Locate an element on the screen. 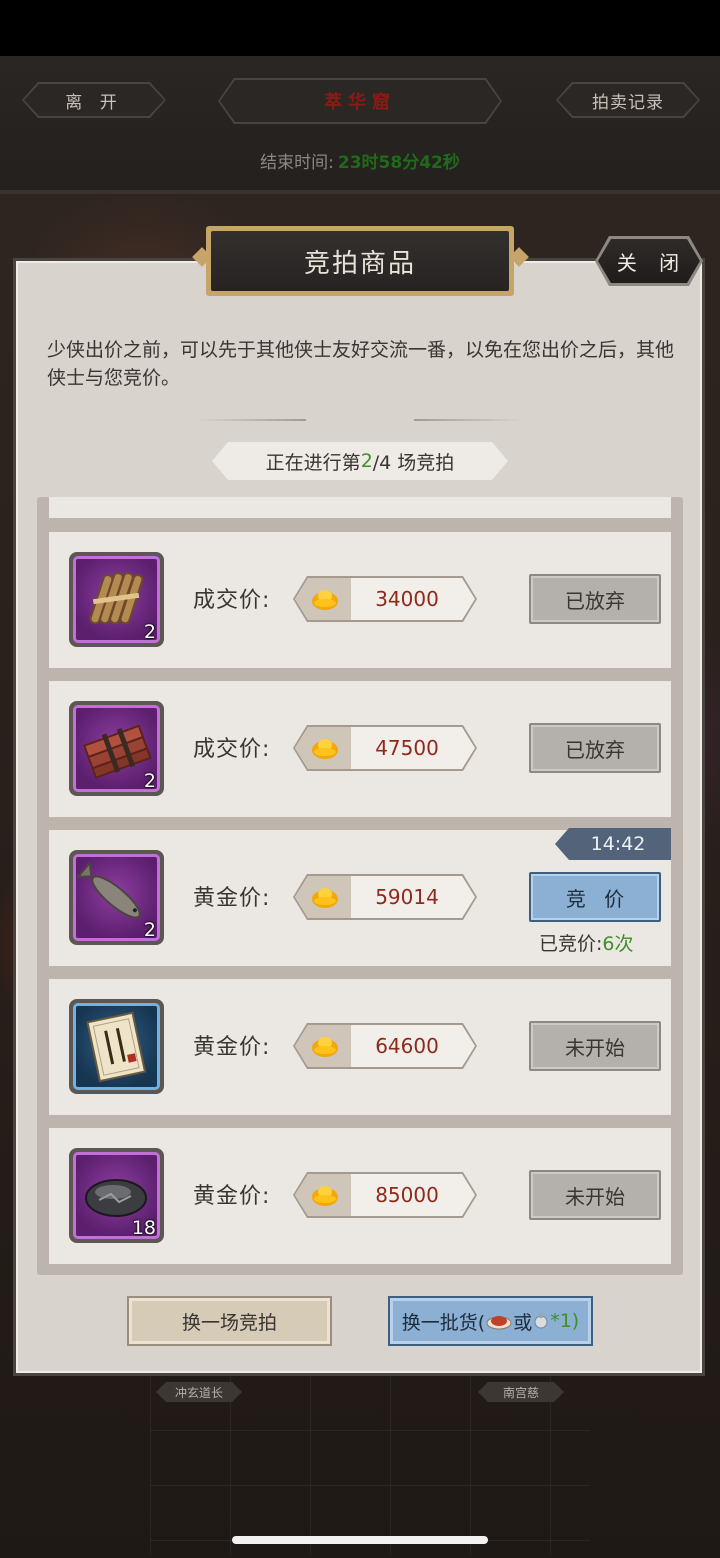 The width and height of the screenshot is (720, 1558). scroll-book-icon is located at coordinates (116, 1047).